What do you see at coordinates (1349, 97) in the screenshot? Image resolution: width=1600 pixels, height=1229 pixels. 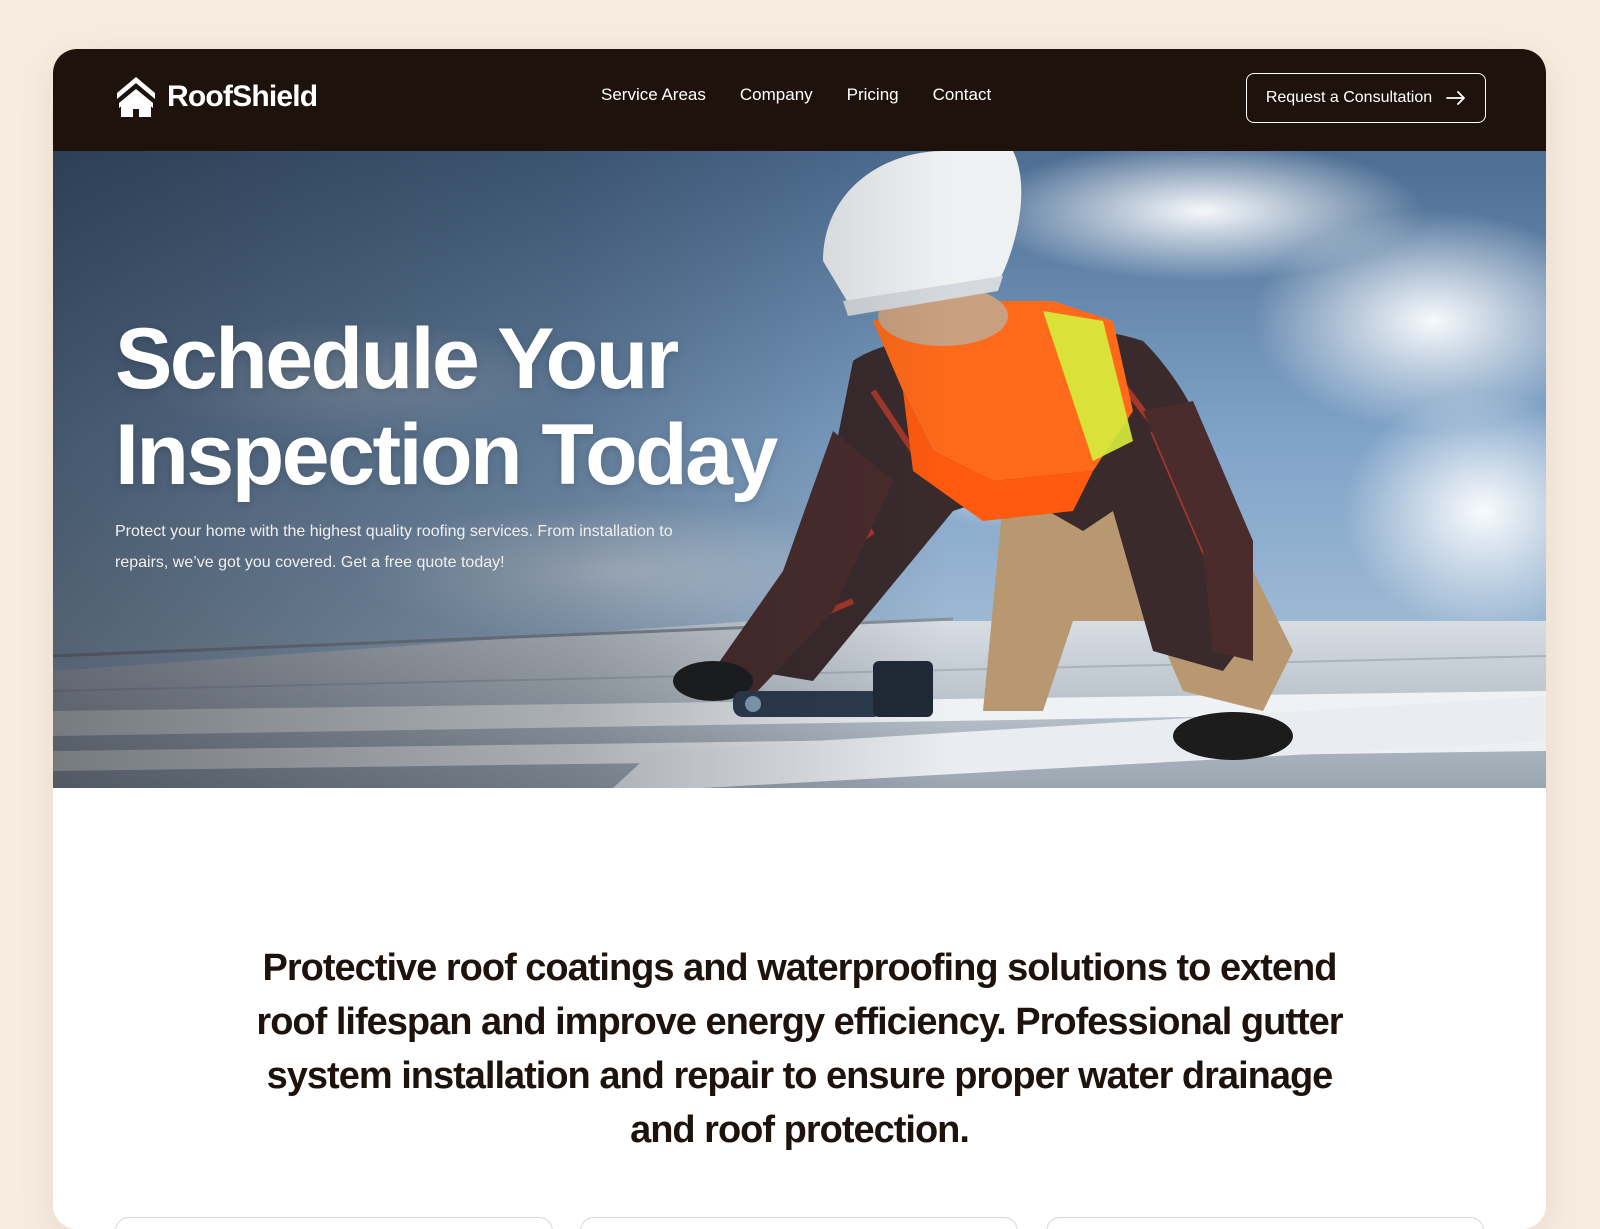 I see `request-consultation-label: Request a Consultation` at bounding box center [1349, 97].